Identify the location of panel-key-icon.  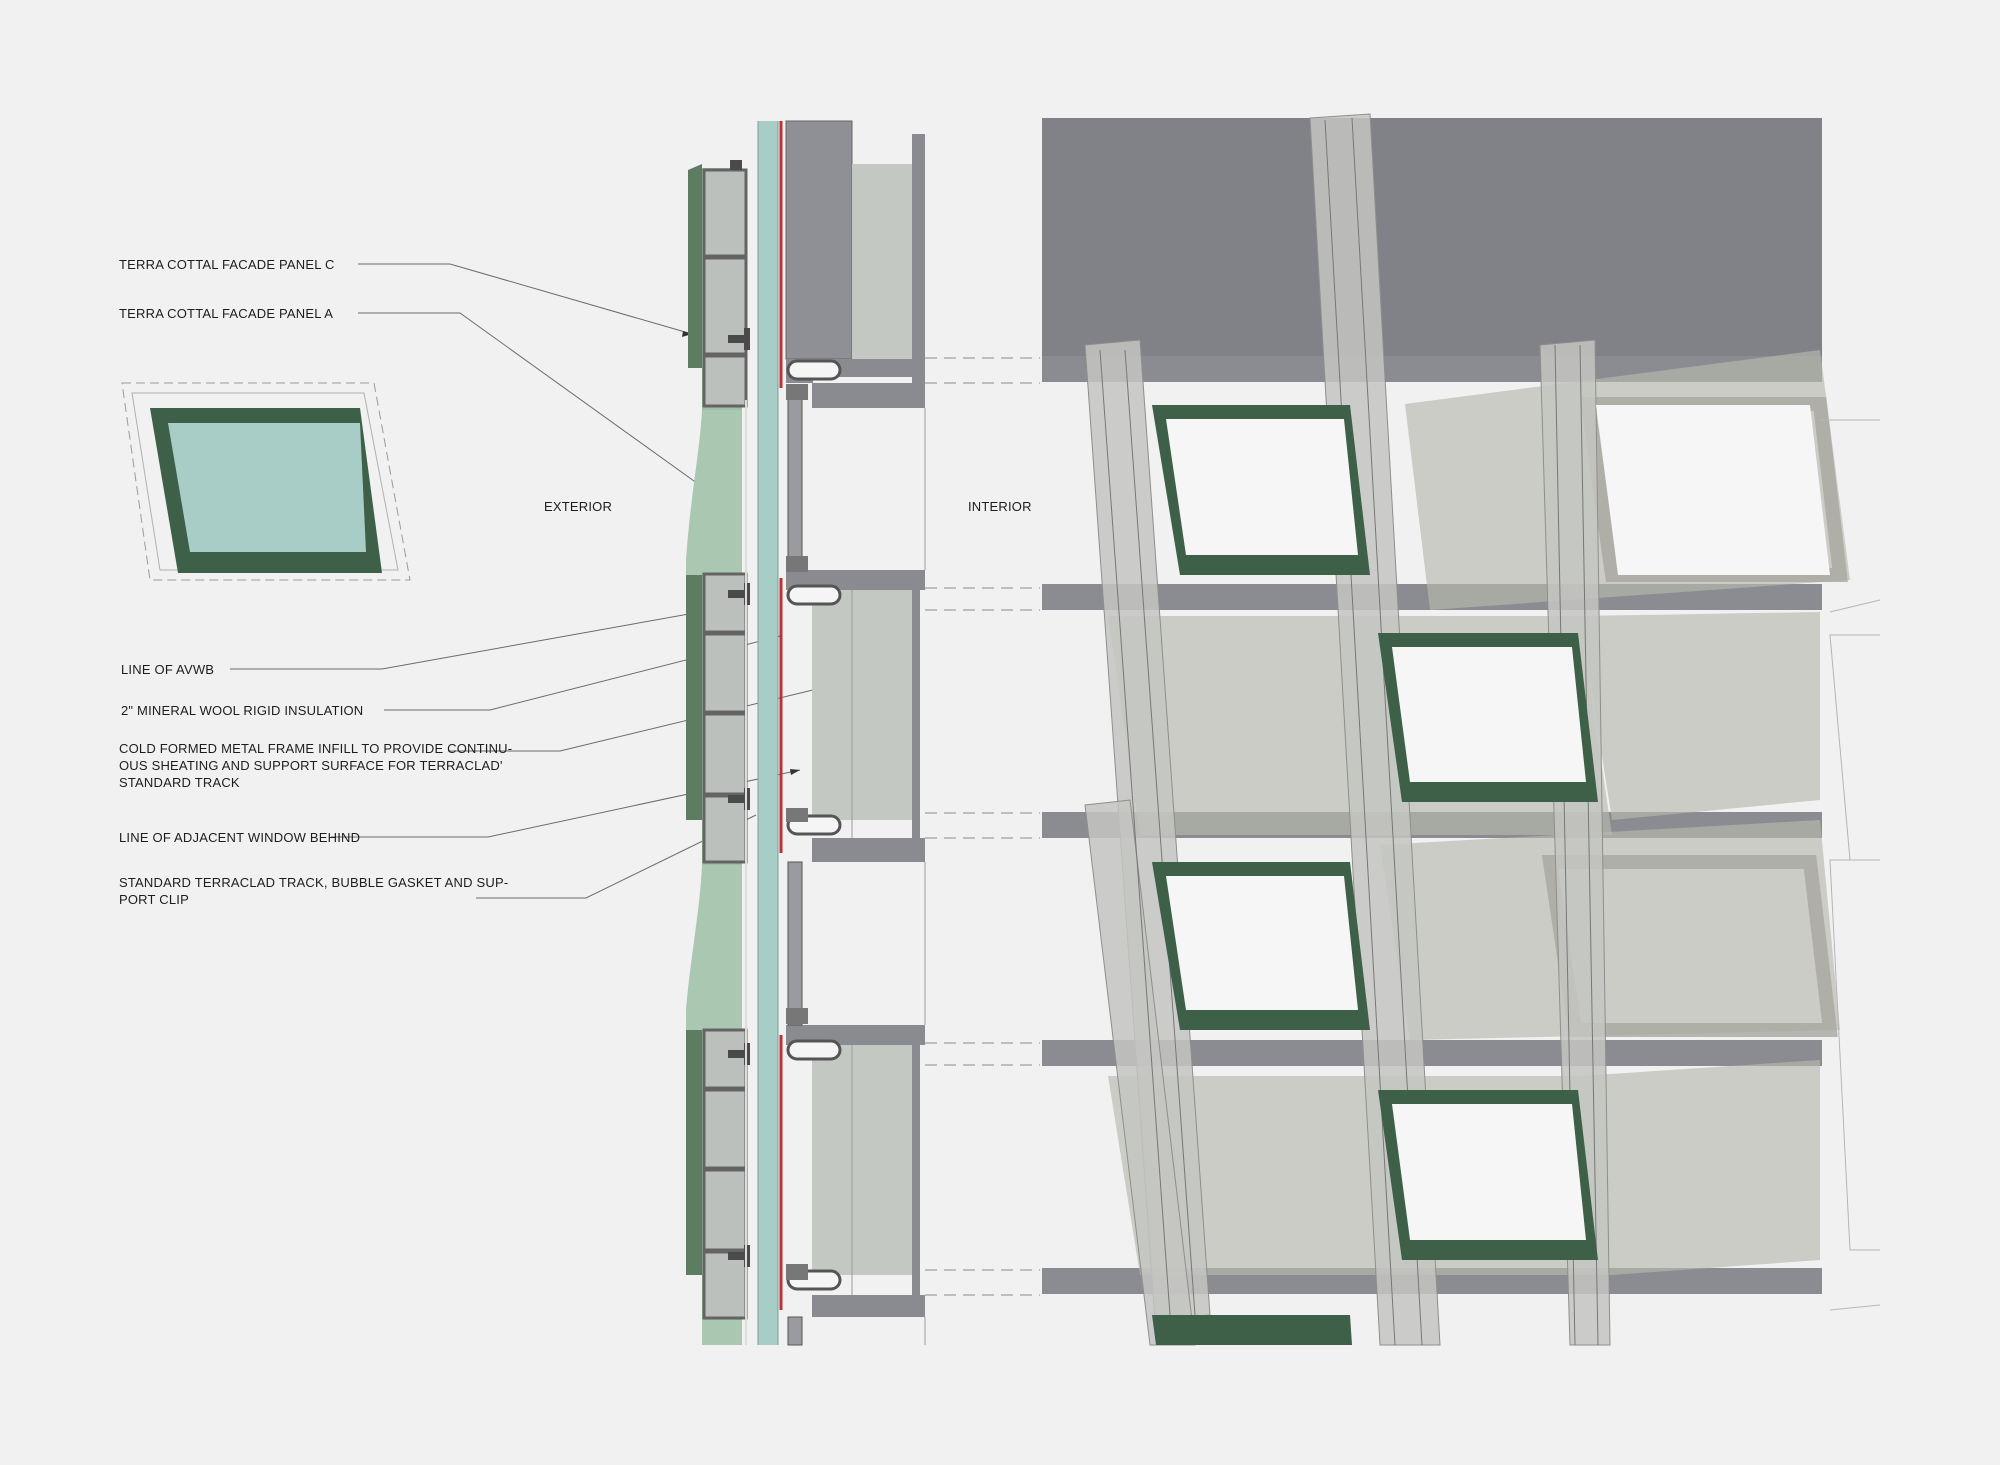
(266, 481).